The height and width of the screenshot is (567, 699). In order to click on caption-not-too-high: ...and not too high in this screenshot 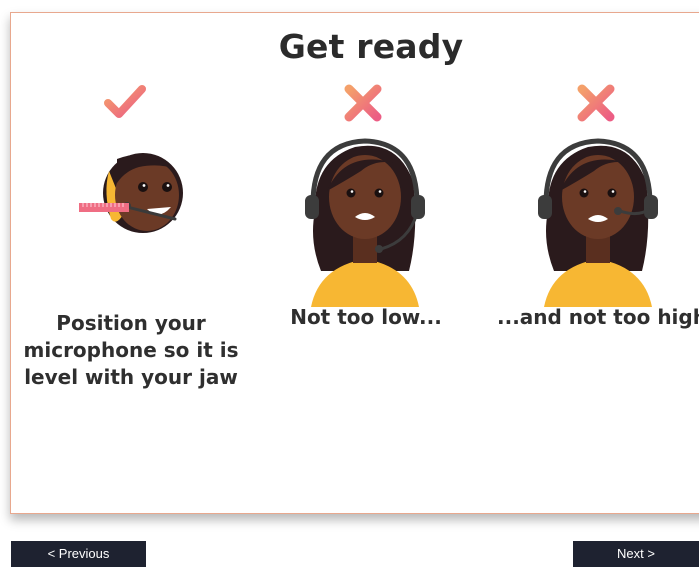, I will do `click(598, 317)`.